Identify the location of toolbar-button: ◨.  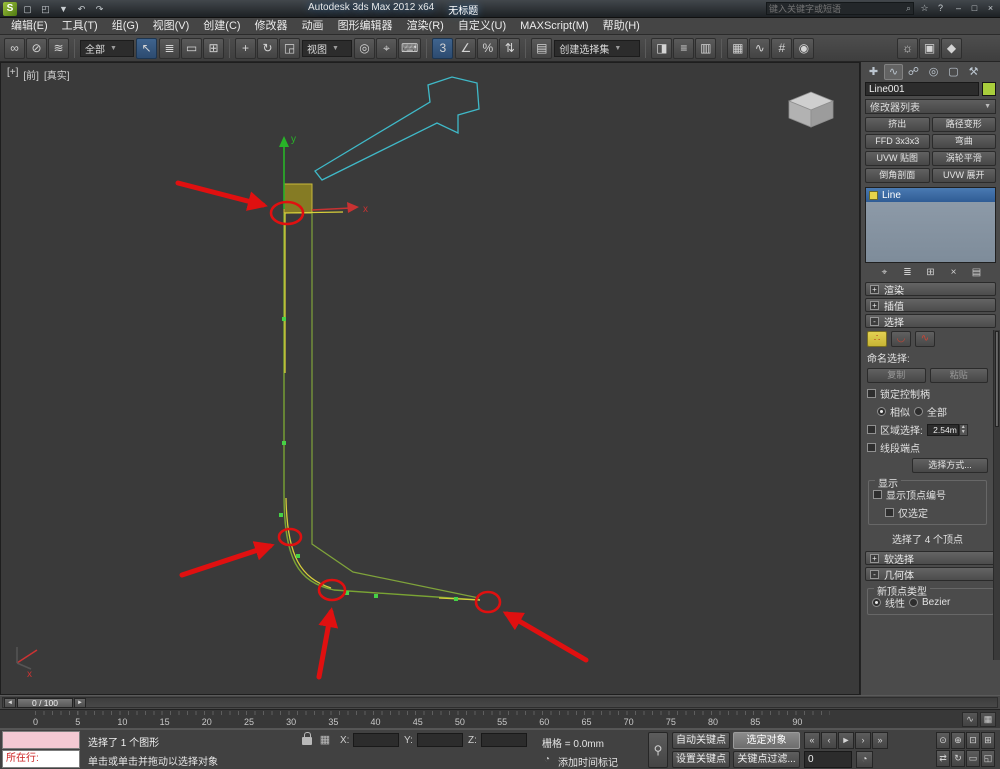
(662, 48).